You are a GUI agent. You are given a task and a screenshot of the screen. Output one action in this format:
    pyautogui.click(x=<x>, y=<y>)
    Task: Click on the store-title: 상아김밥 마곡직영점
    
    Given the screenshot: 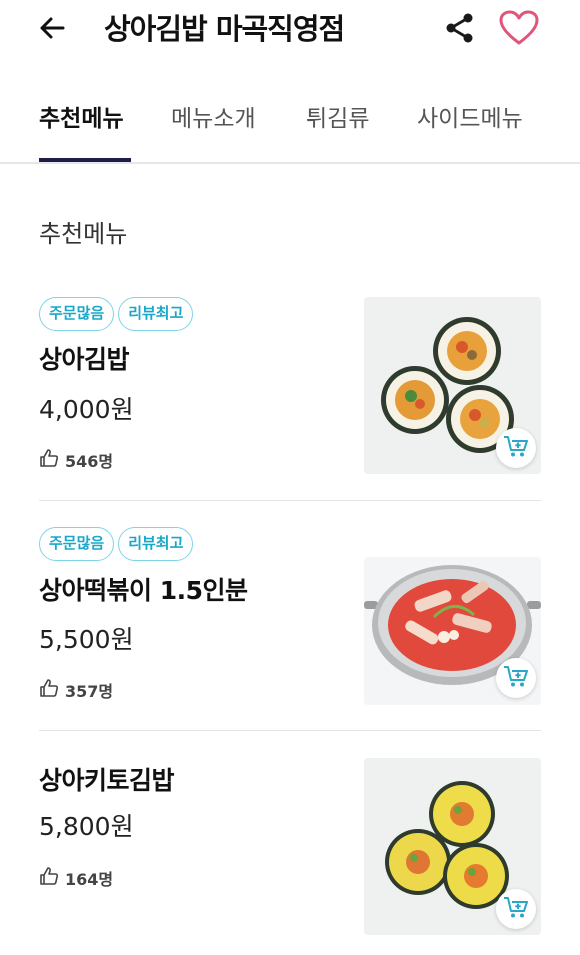 What is the action you would take?
    pyautogui.click(x=224, y=29)
    